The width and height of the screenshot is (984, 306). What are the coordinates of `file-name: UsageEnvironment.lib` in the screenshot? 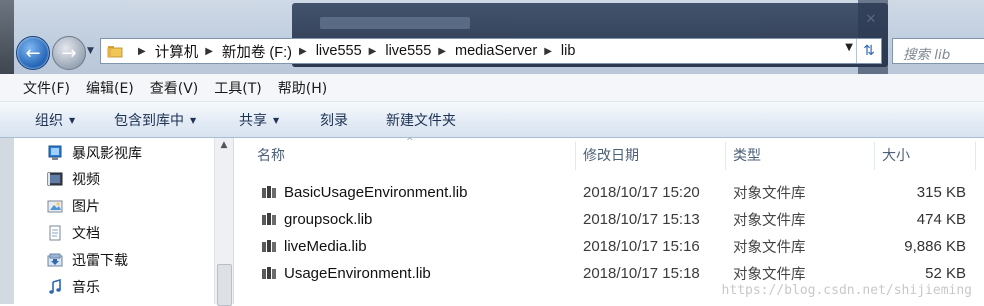 It's located at (357, 273).